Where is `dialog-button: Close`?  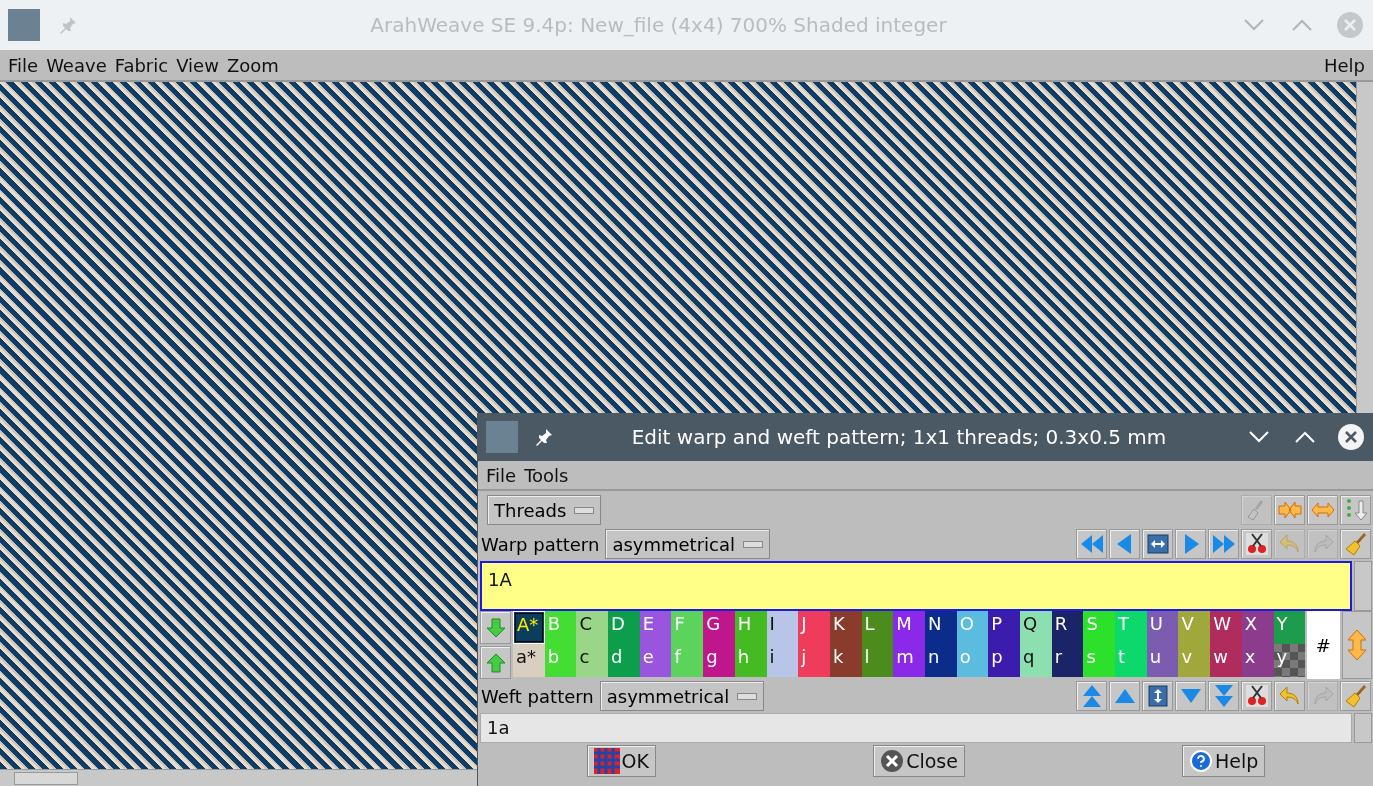 dialog-button: Close is located at coordinates (919, 761).